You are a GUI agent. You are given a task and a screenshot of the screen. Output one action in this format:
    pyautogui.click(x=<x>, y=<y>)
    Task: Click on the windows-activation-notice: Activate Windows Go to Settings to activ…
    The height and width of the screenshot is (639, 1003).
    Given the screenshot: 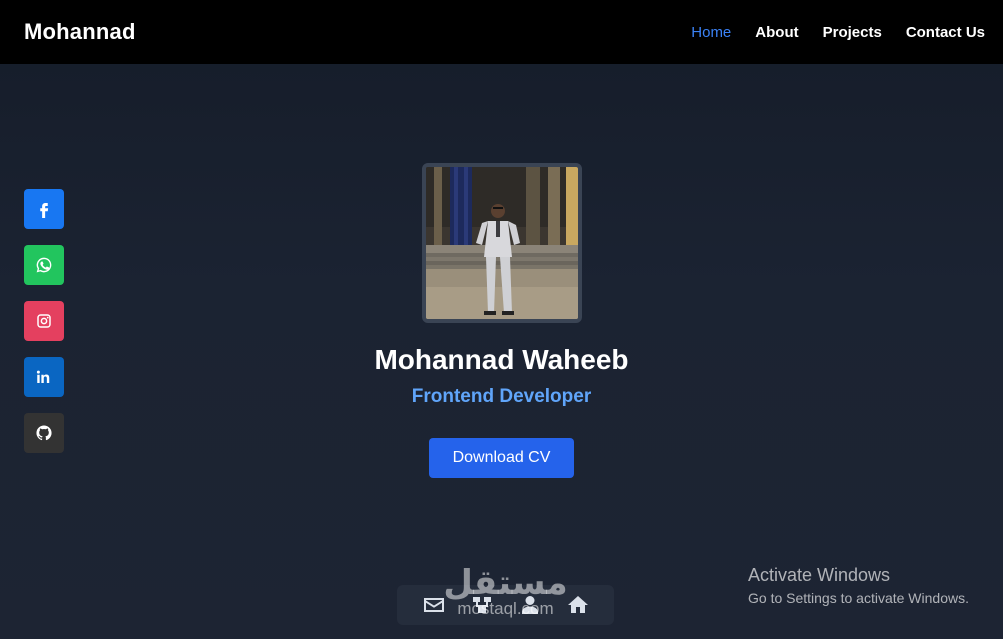 What is the action you would take?
    pyautogui.click(x=858, y=585)
    